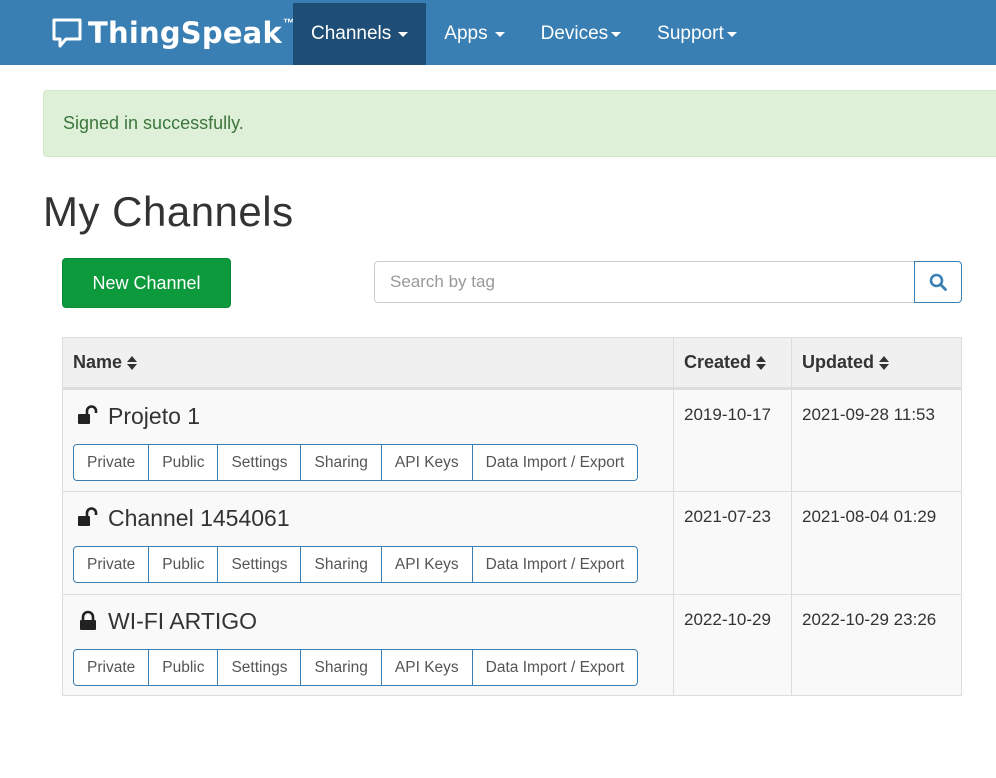 The height and width of the screenshot is (778, 996). What do you see at coordinates (733, 645) in the screenshot?
I see `created-date: 2022-10-29` at bounding box center [733, 645].